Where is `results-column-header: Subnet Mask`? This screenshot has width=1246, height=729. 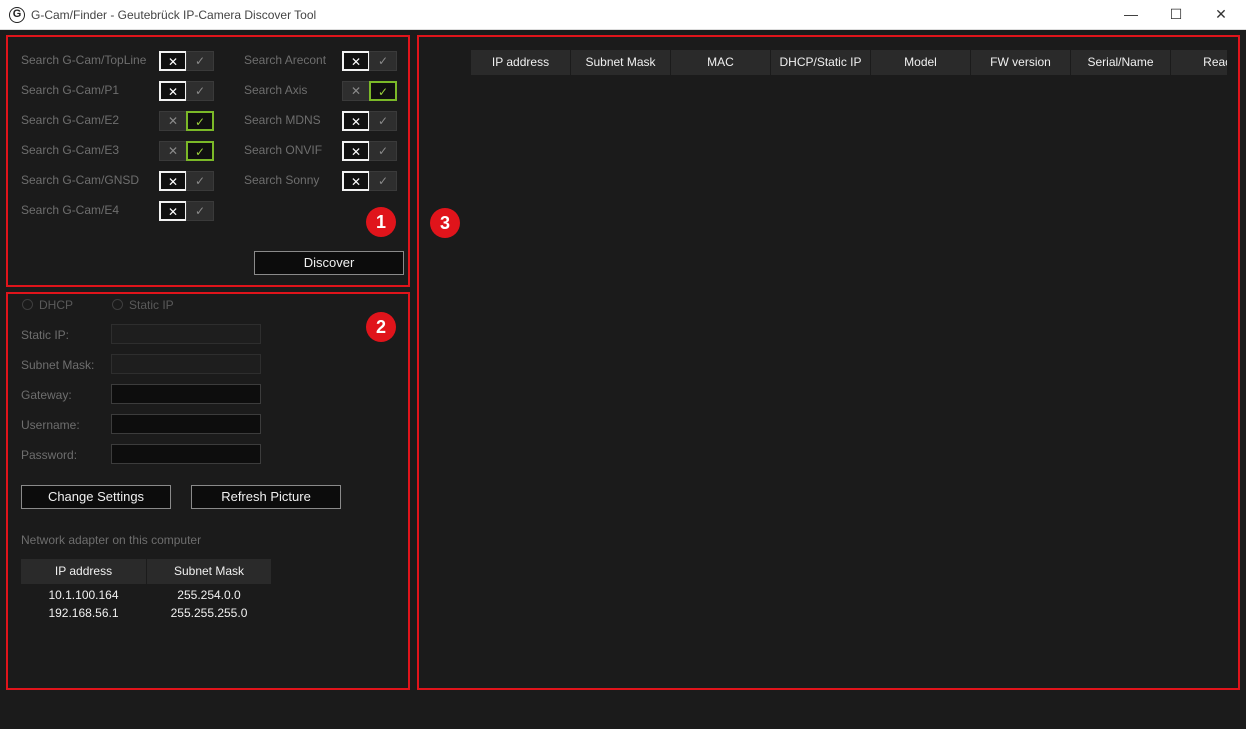 results-column-header: Subnet Mask is located at coordinates (620, 62).